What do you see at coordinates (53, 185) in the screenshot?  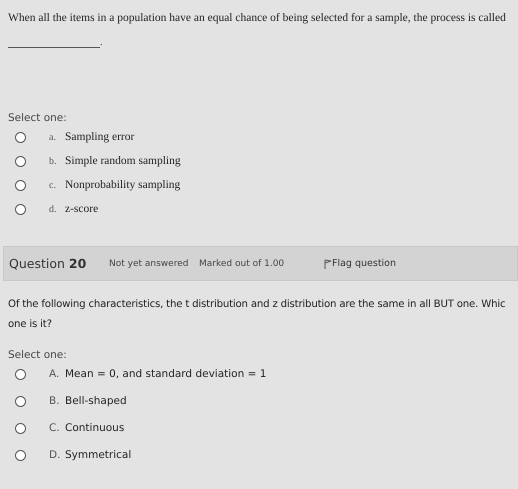 I see `option-letter: c.` at bounding box center [53, 185].